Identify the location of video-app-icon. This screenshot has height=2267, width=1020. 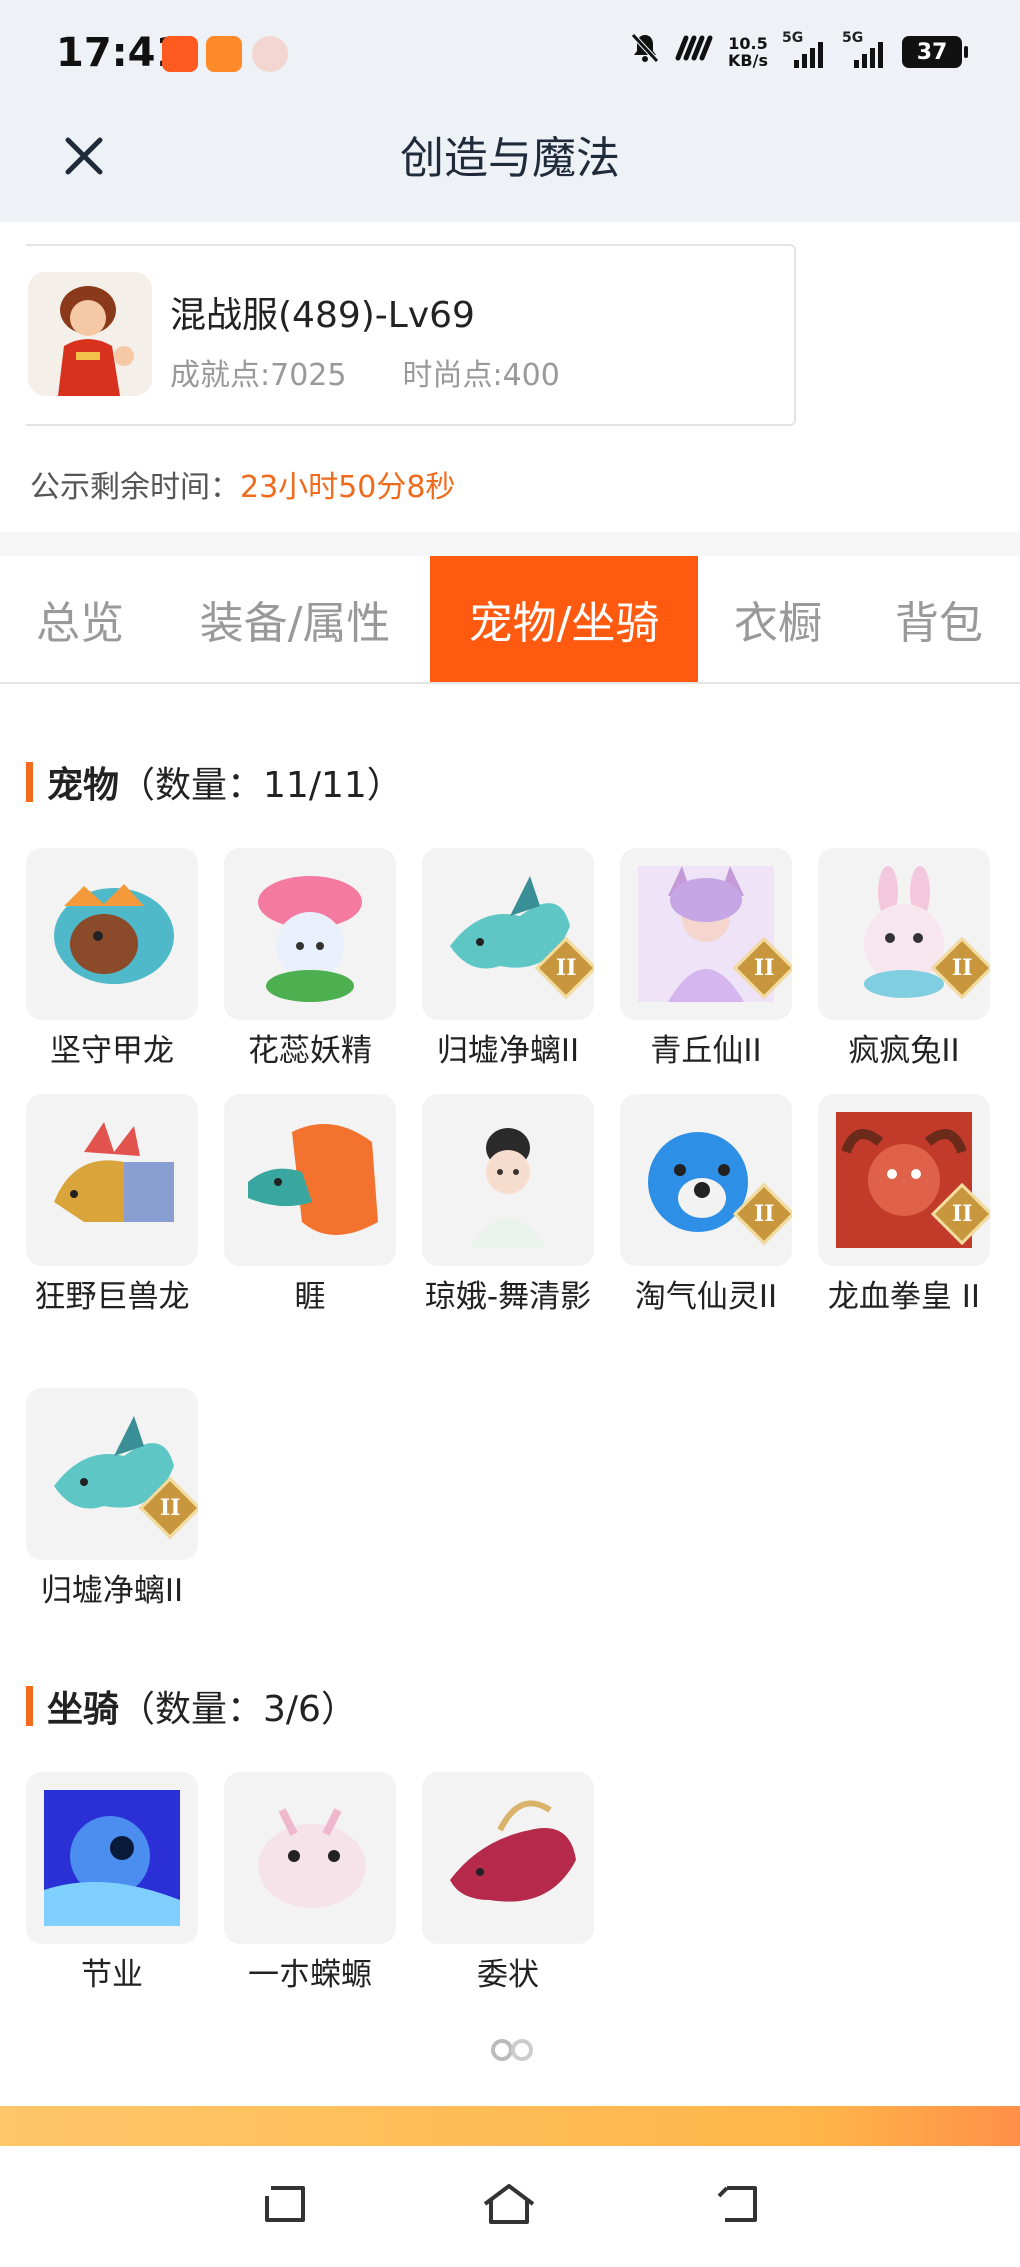
(224, 54).